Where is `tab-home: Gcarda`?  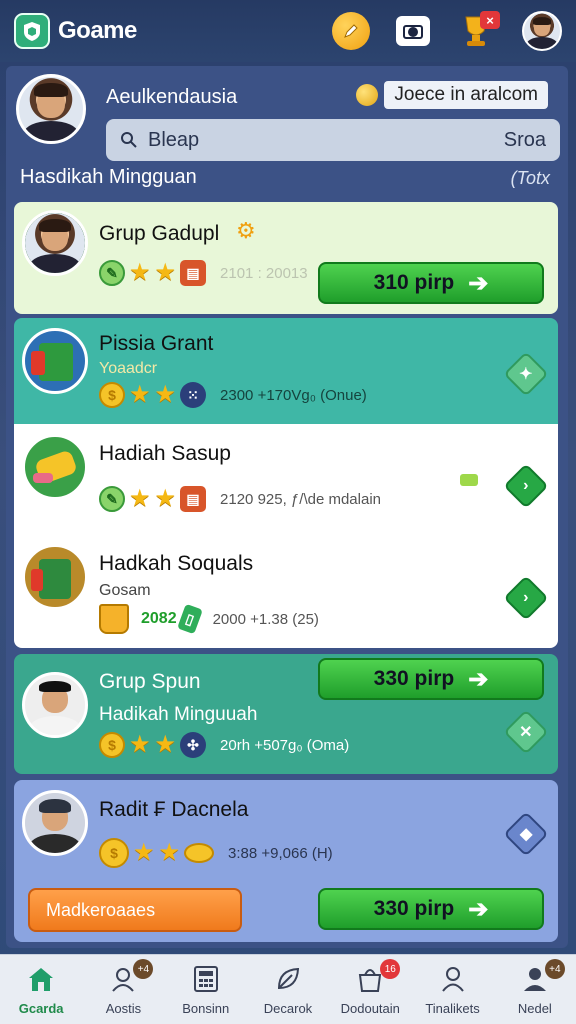
tab-home: Gcarda is located at coordinates (41, 989).